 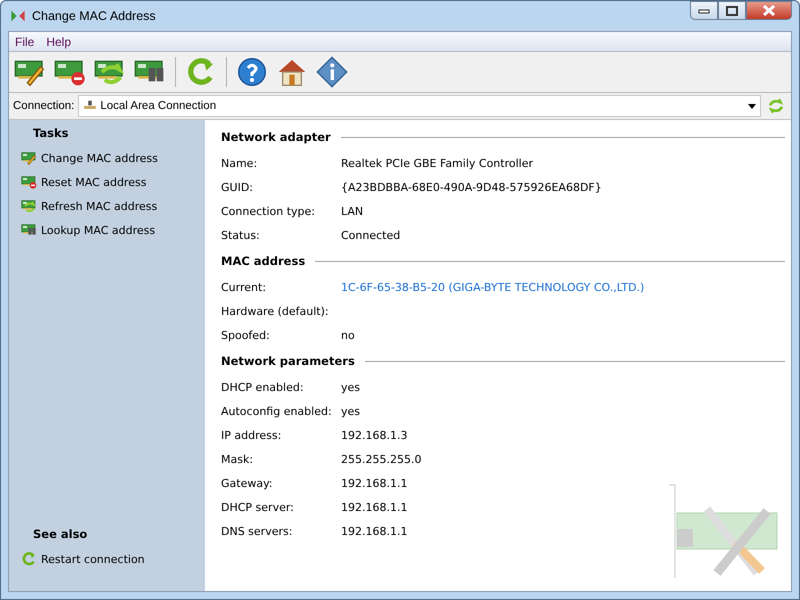 What do you see at coordinates (244, 287) in the screenshot?
I see `field-label: Current:` at bounding box center [244, 287].